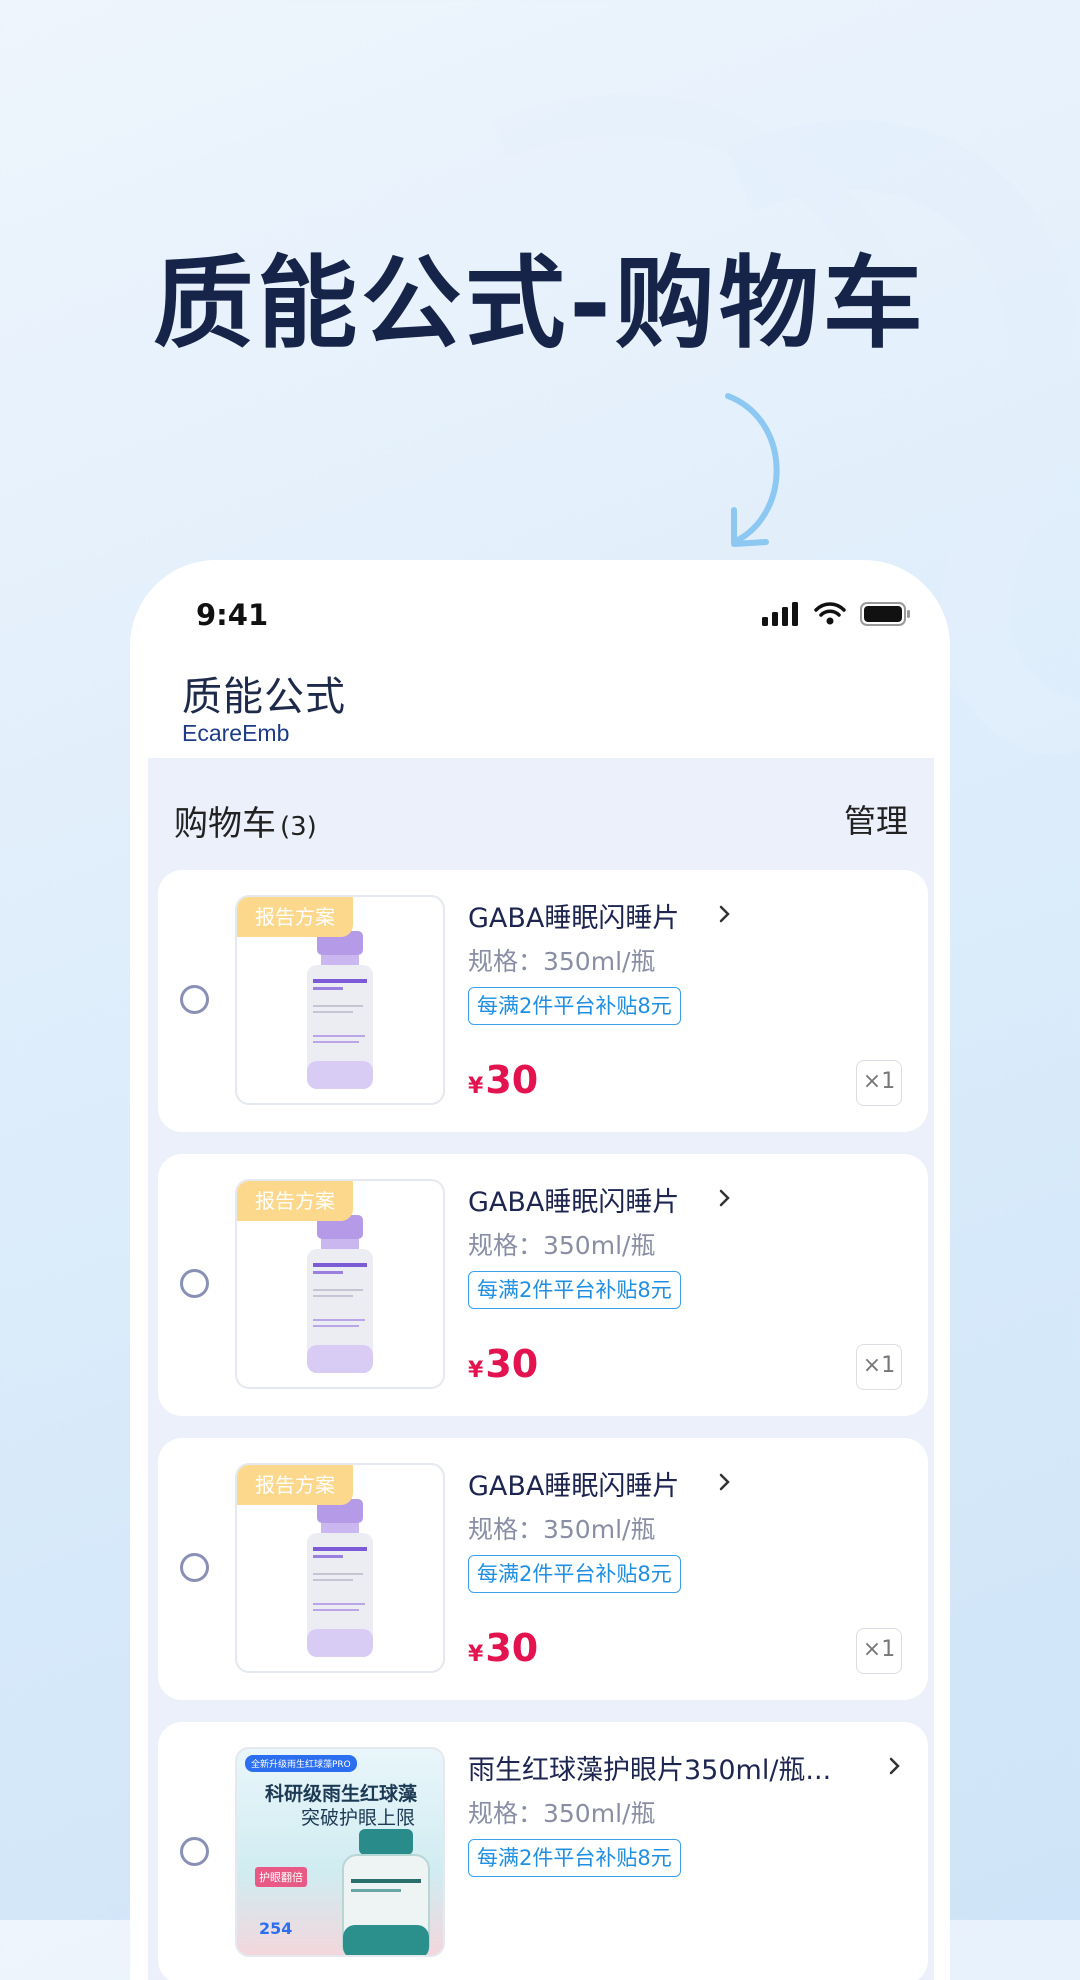  Describe the element at coordinates (541, 820) in the screenshot. I see `cart-header: 购物车 (3) 管理` at that location.